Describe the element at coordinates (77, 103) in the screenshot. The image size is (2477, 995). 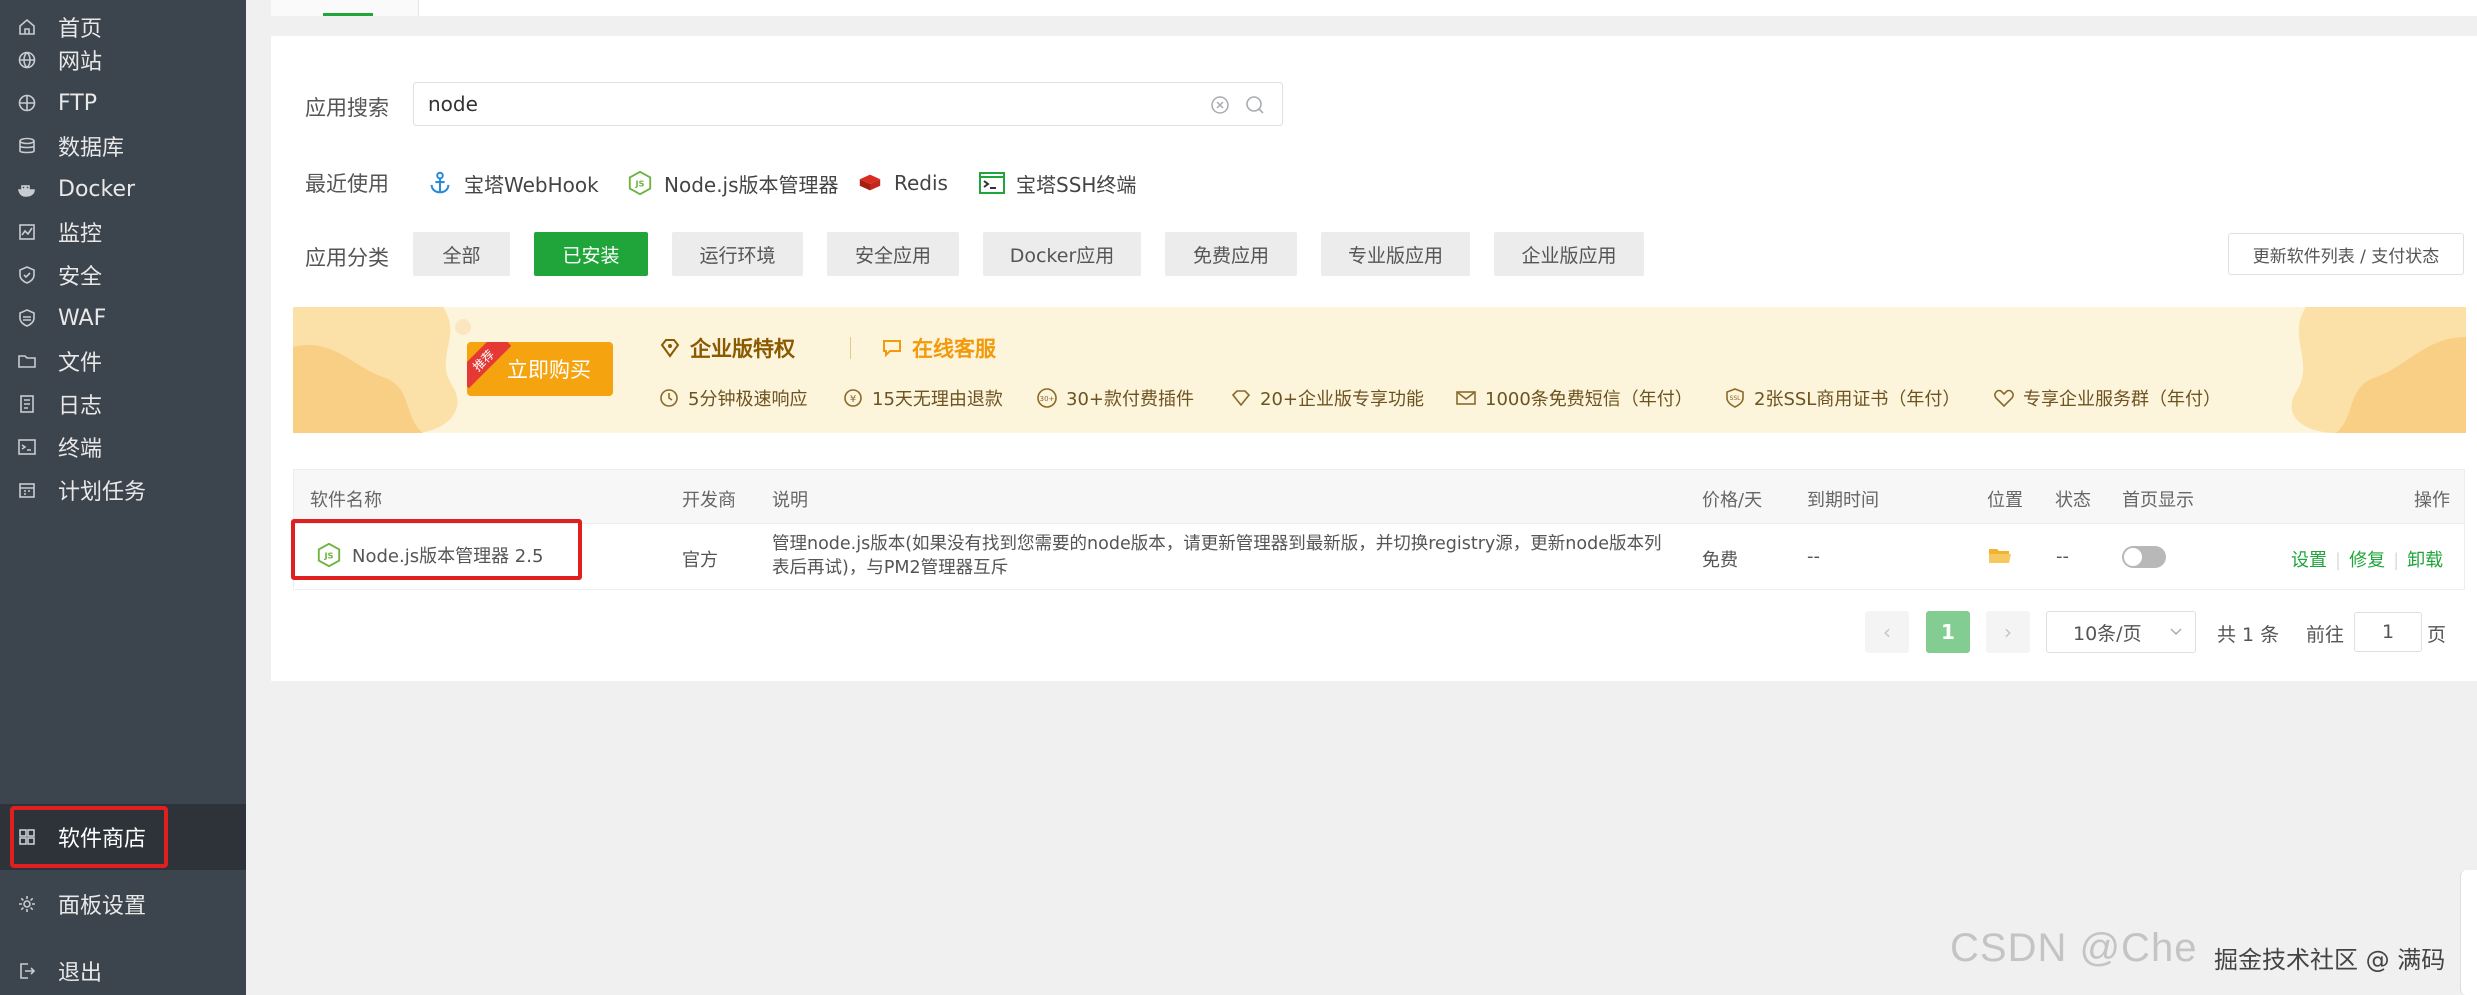
I see `sidebar-item-label: FTP` at that location.